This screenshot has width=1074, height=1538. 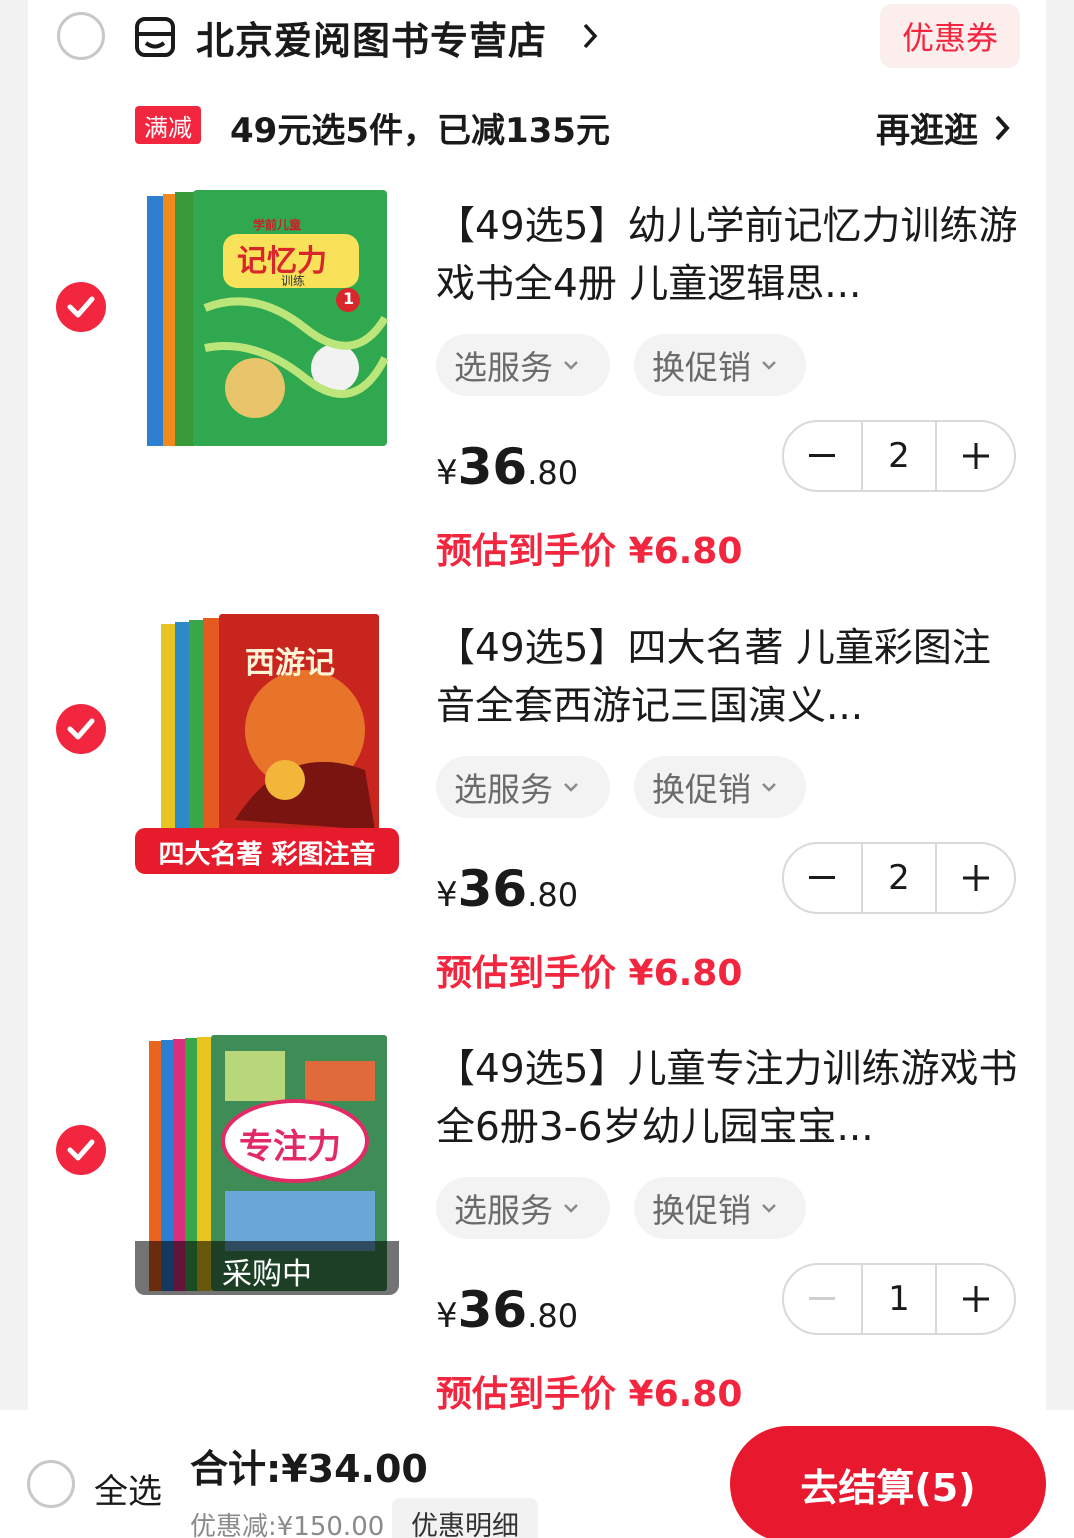 I want to click on store-icon, so click(x=155, y=37).